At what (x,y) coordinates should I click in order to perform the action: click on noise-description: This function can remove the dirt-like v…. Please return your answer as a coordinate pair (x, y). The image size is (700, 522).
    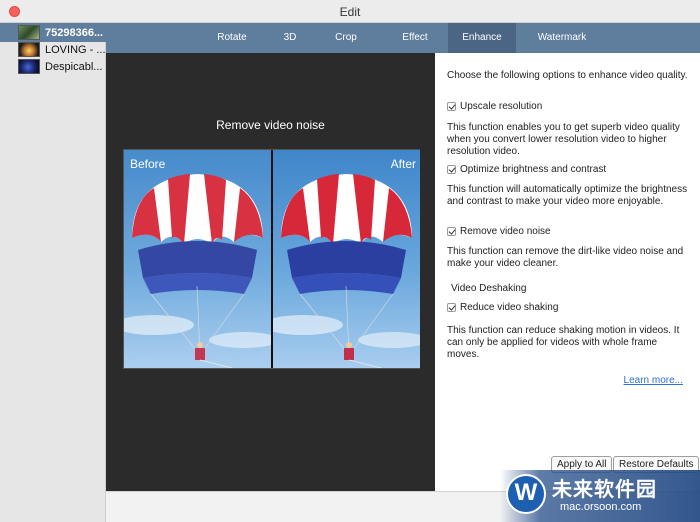
    Looking at the image, I should click on (565, 257).